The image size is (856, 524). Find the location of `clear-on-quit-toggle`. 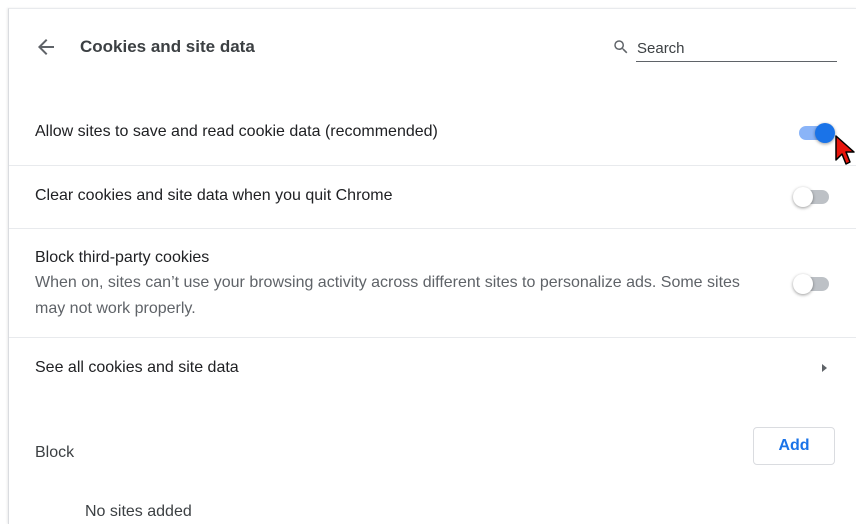

clear-on-quit-toggle is located at coordinates (811, 196).